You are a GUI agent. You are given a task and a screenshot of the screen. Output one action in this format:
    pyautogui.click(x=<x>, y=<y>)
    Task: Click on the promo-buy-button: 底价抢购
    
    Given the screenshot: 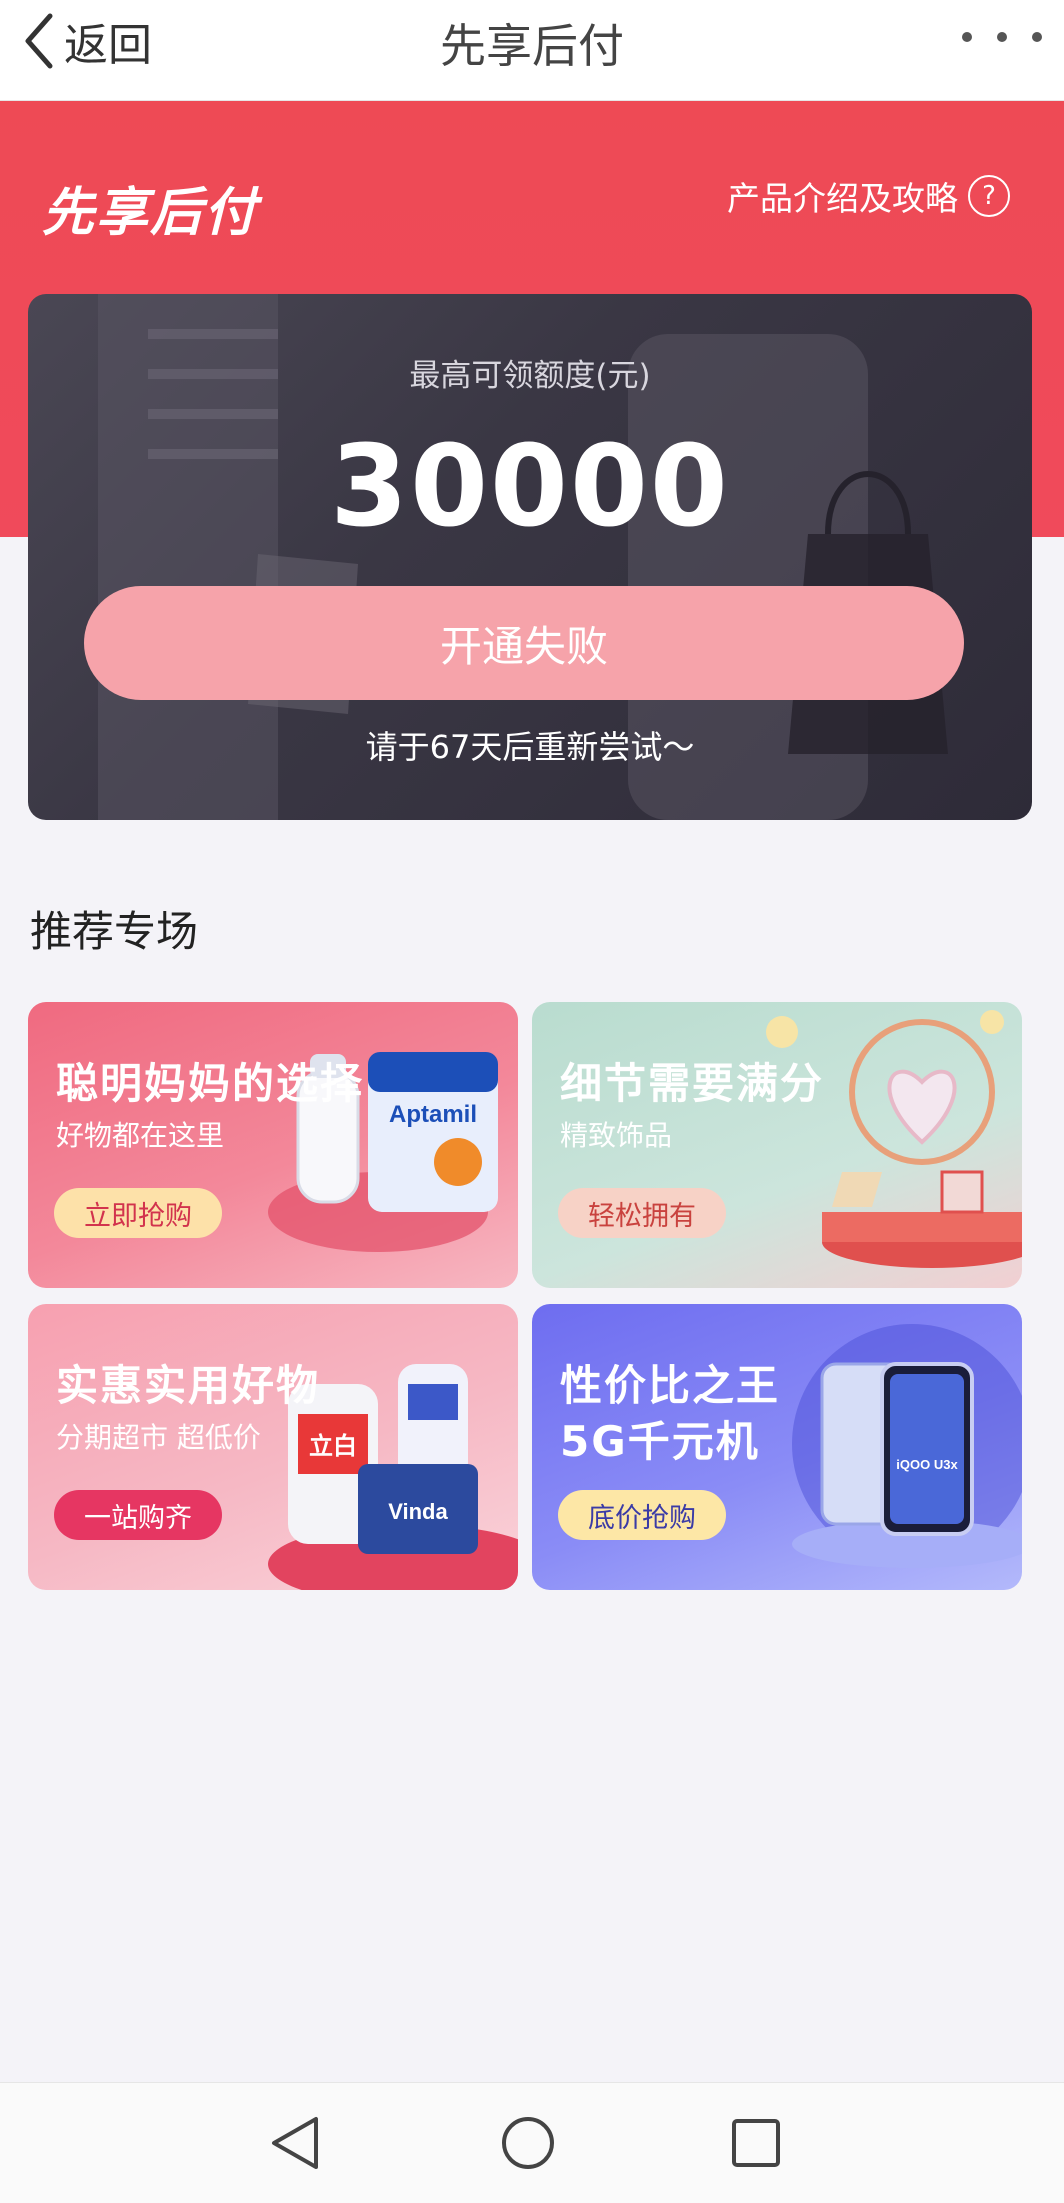 What is the action you would take?
    pyautogui.click(x=642, y=1515)
    